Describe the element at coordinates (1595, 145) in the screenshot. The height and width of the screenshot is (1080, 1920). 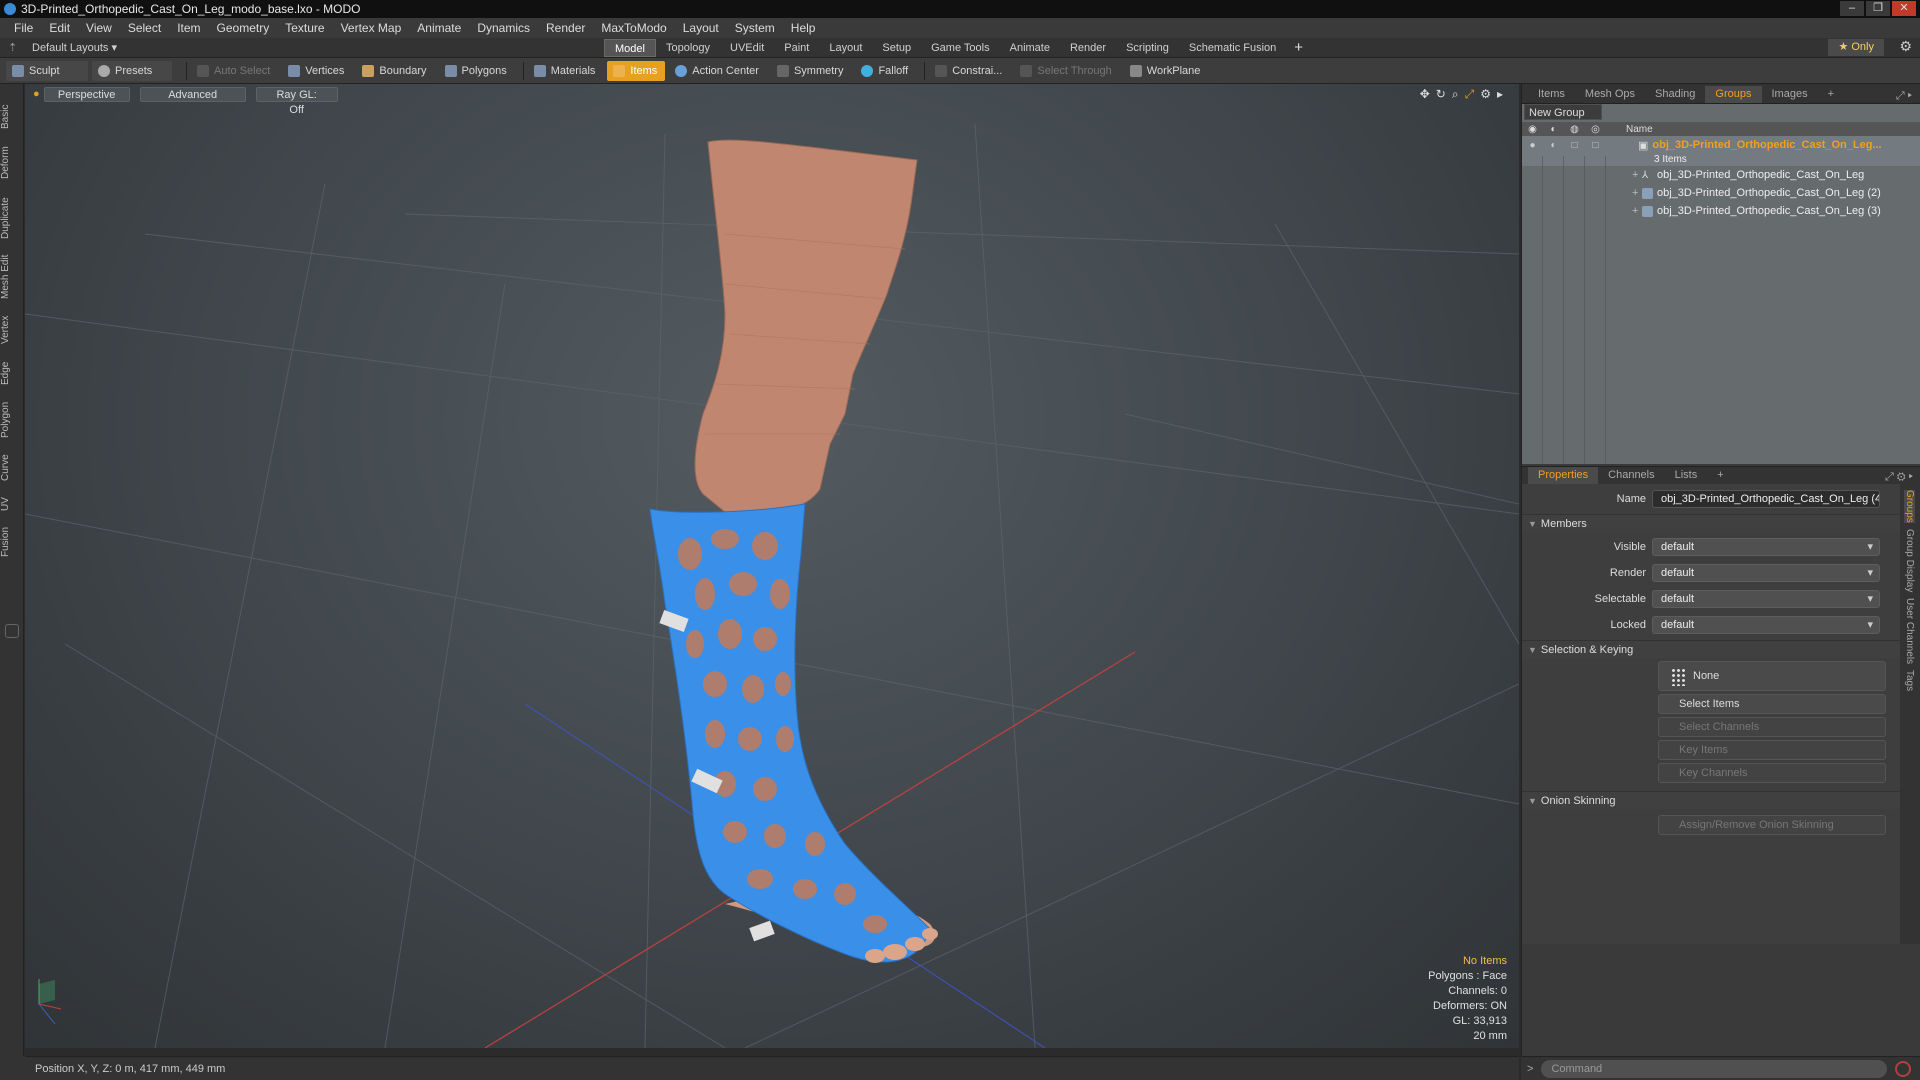
I see `select-toggle-icon: □` at that location.